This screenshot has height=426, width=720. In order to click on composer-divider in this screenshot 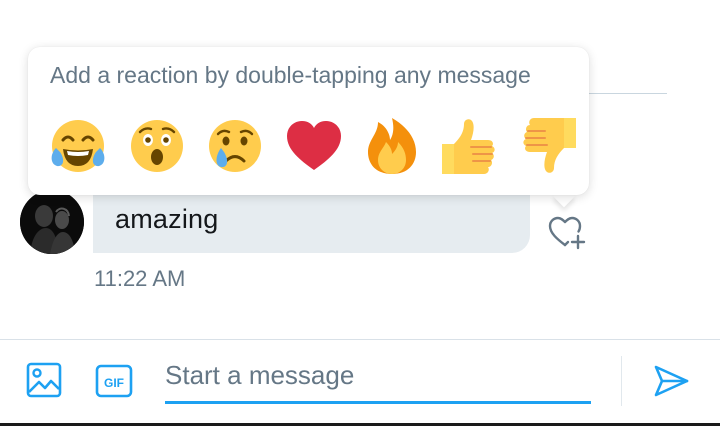, I will do `click(360, 339)`.